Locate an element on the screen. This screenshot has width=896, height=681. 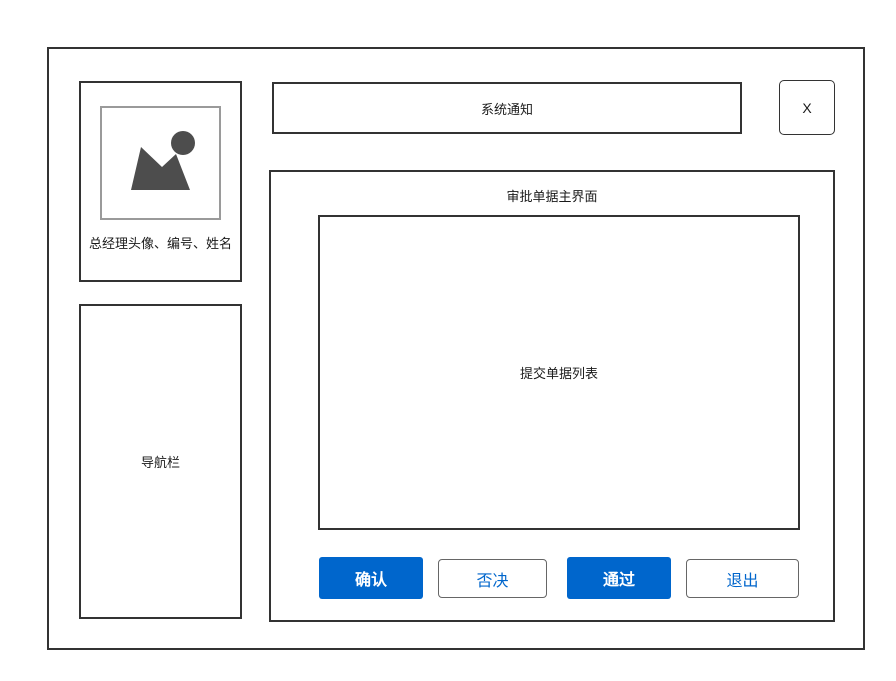
submitted-documents-label: 提交单据列表 is located at coordinates (558, 374).